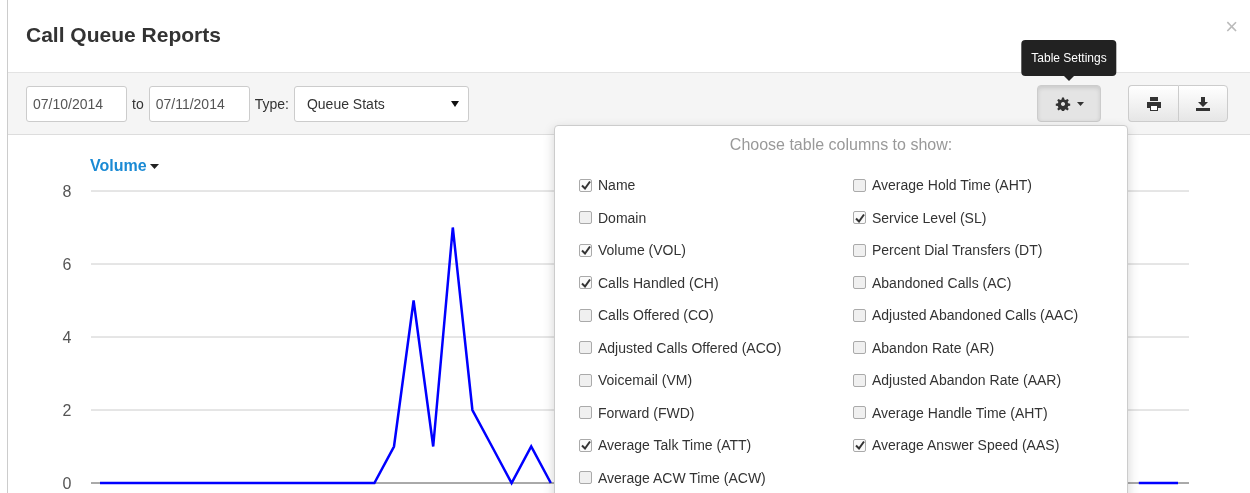  I want to click on checkbox-label: Abandoned Calls (AC), so click(942, 282).